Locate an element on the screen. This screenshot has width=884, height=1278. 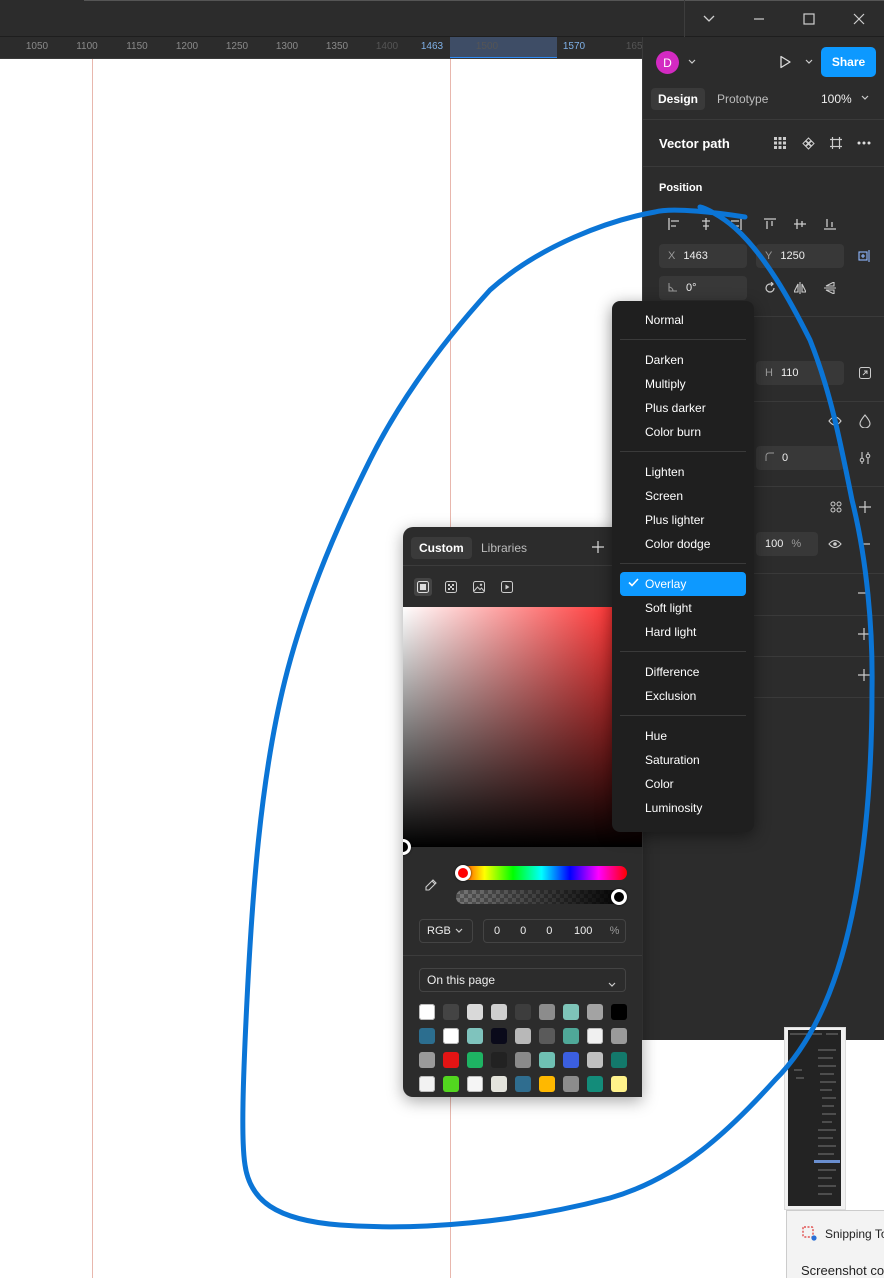
y-position-field: Y 1250 is located at coordinates (800, 256).